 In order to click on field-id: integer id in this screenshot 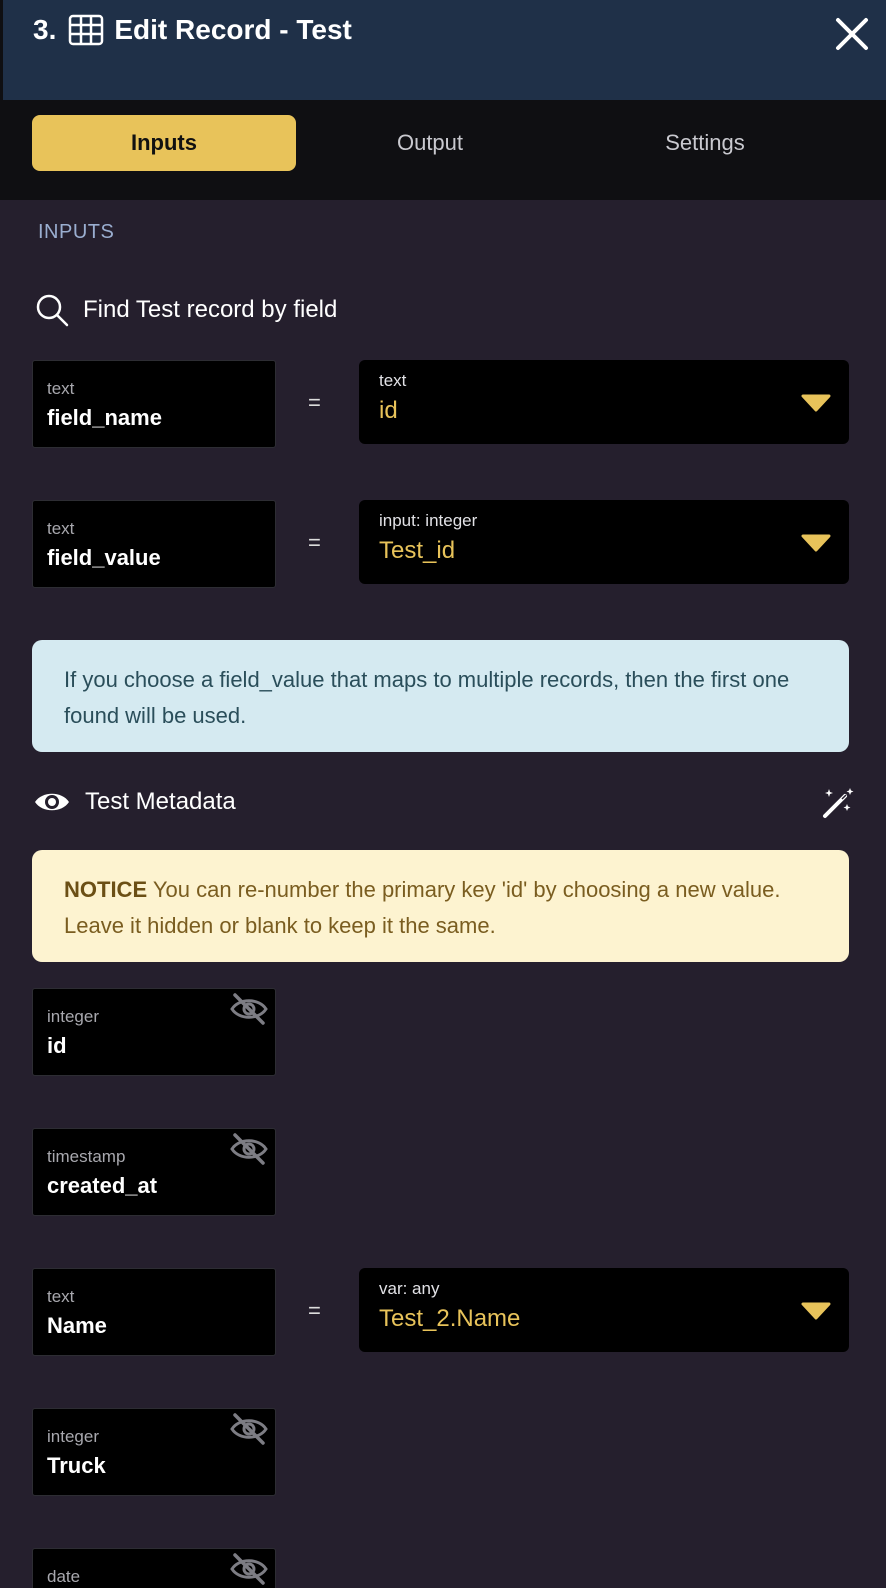, I will do `click(154, 1032)`.